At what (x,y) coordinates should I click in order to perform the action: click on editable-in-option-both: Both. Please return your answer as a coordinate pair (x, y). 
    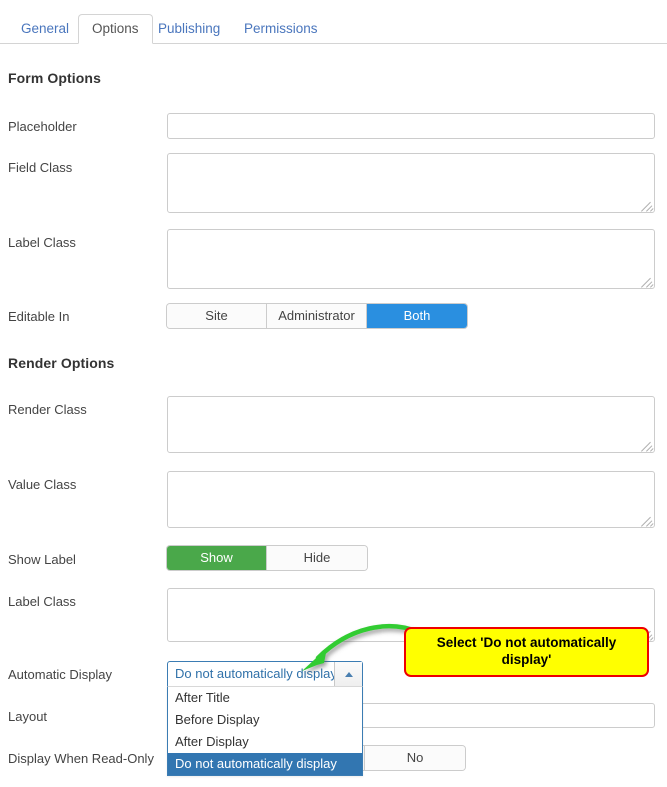
    Looking at the image, I should click on (417, 316).